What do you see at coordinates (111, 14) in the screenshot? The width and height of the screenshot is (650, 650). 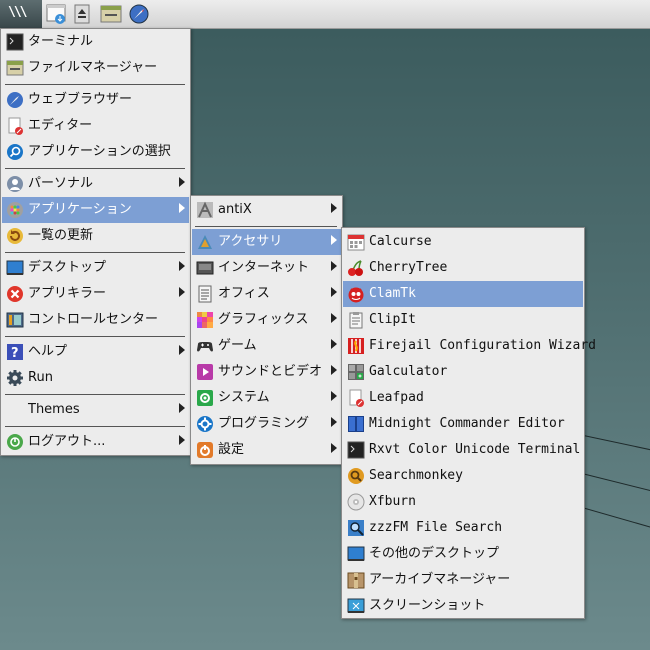 I see `file-manager-icon` at bounding box center [111, 14].